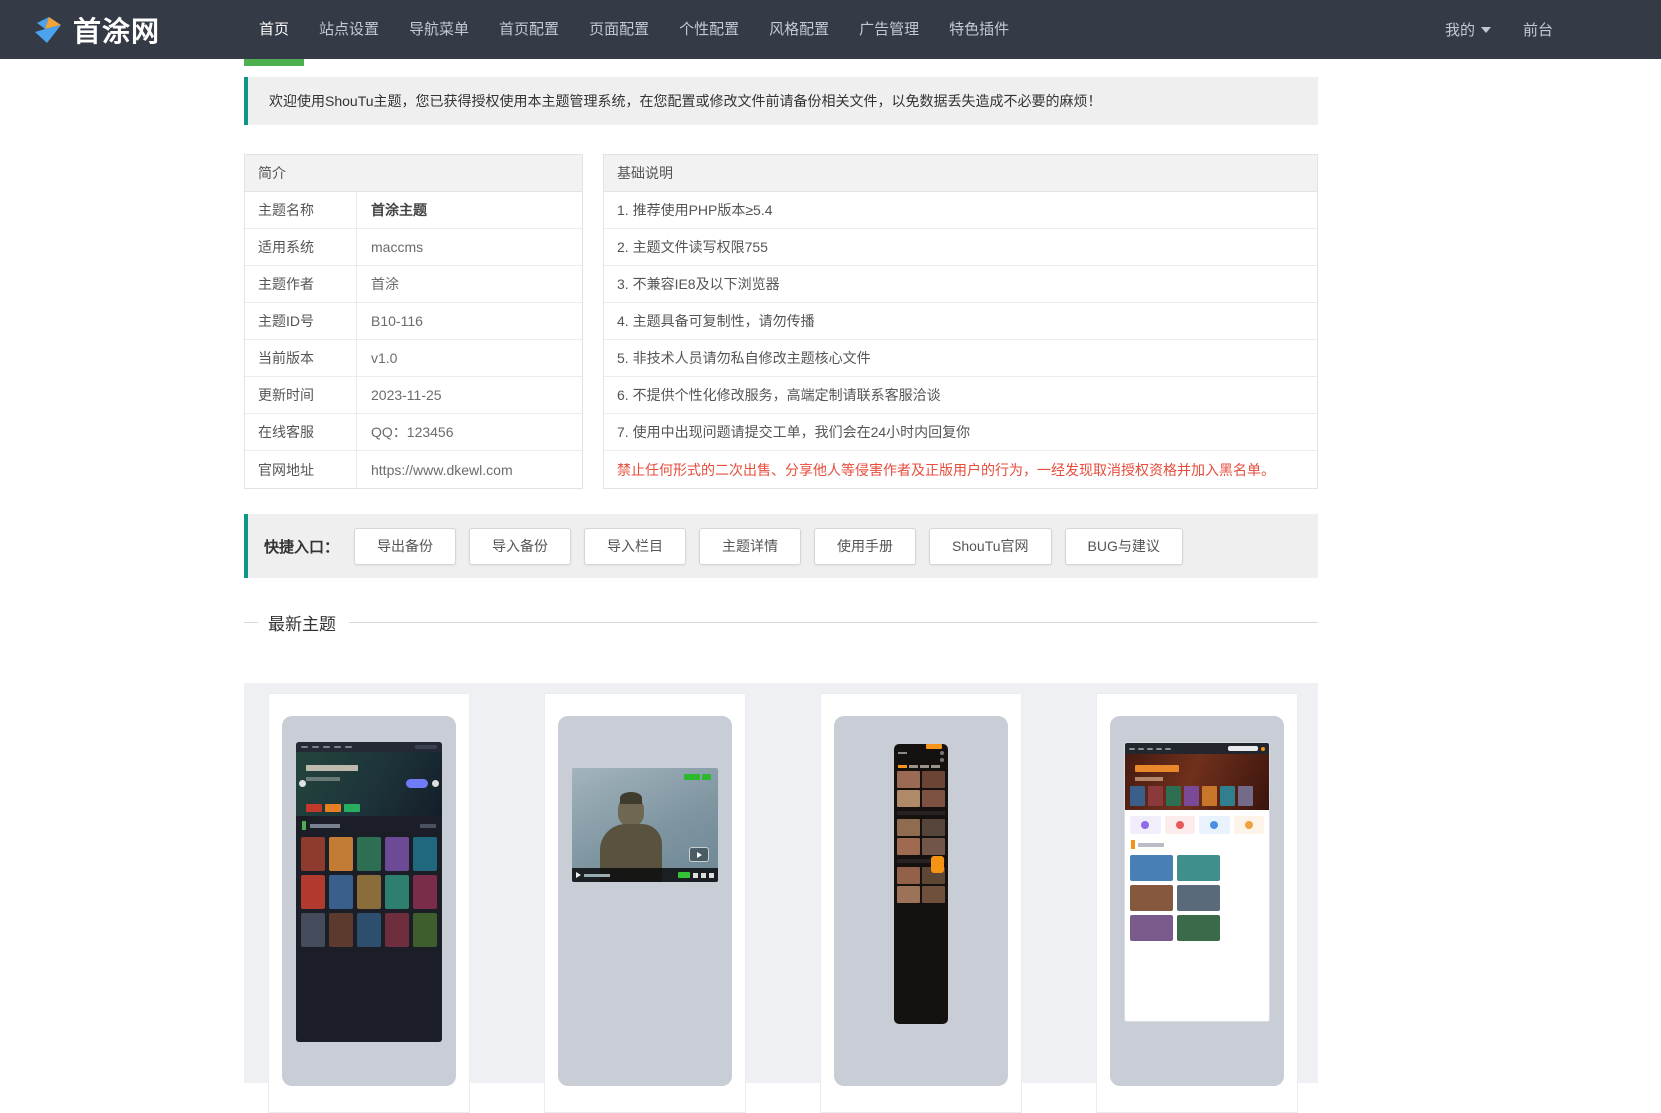  What do you see at coordinates (631, 809) in the screenshot?
I see `mock-person` at bounding box center [631, 809].